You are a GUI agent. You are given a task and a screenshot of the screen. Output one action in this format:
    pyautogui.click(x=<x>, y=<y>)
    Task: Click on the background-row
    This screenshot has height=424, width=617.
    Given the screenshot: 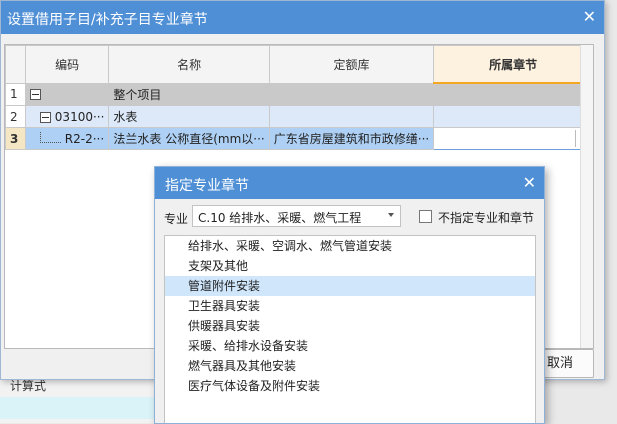 What is the action you would take?
    pyautogui.click(x=80, y=408)
    